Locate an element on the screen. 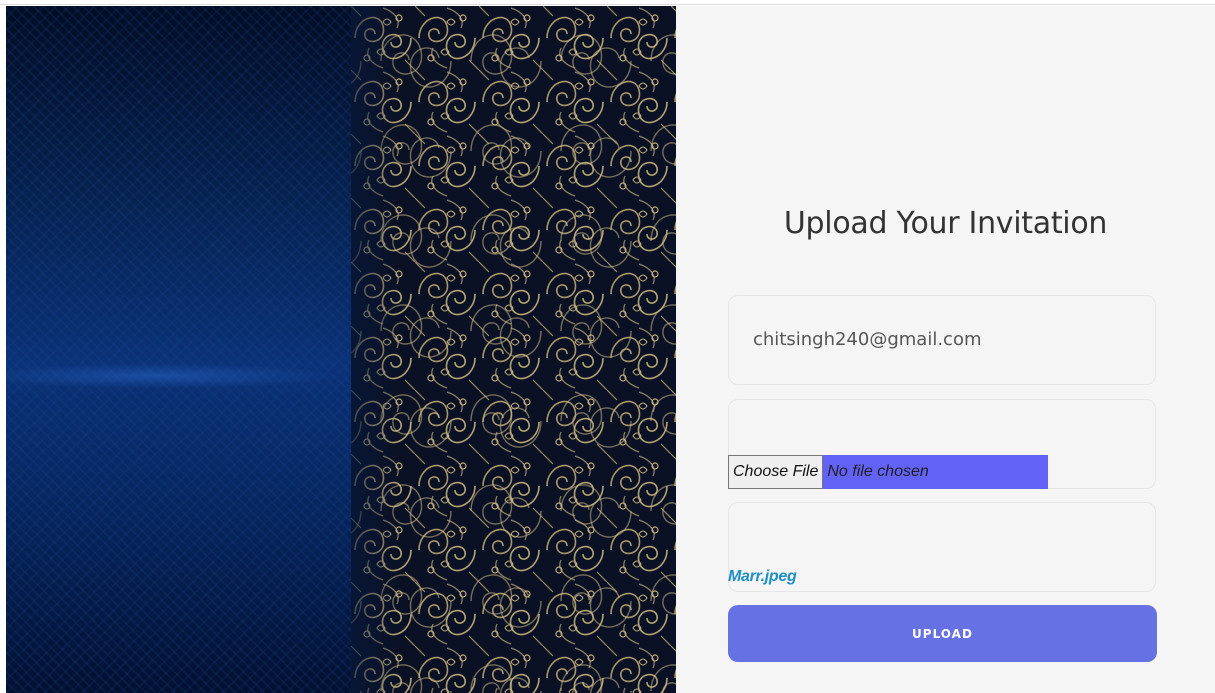 This screenshot has width=1215, height=693. email-field: chitsingh240@gmail.com is located at coordinates (942, 340).